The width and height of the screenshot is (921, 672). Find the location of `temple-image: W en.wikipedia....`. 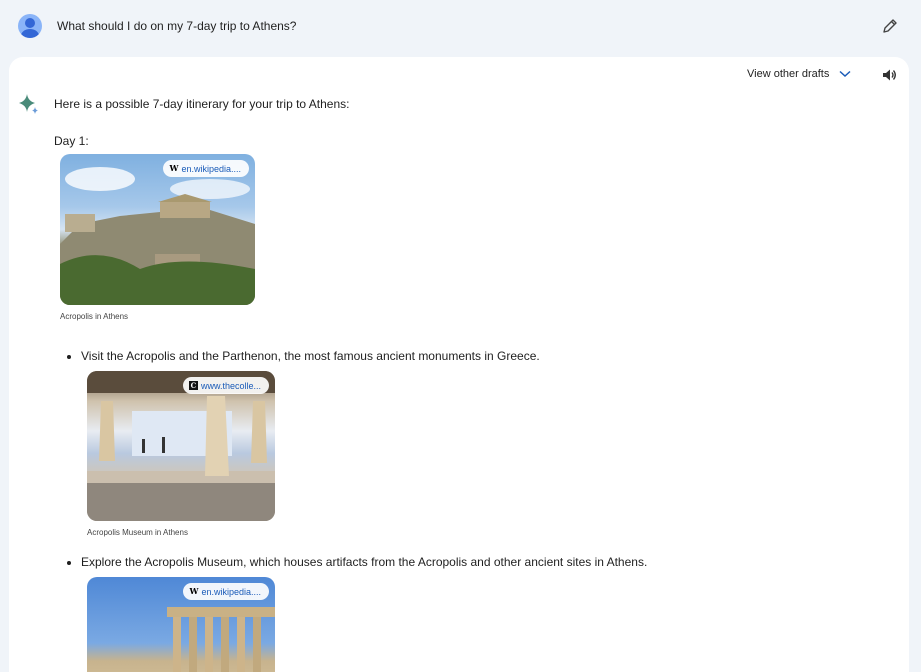

temple-image: W en.wikipedia.... is located at coordinates (181, 624).